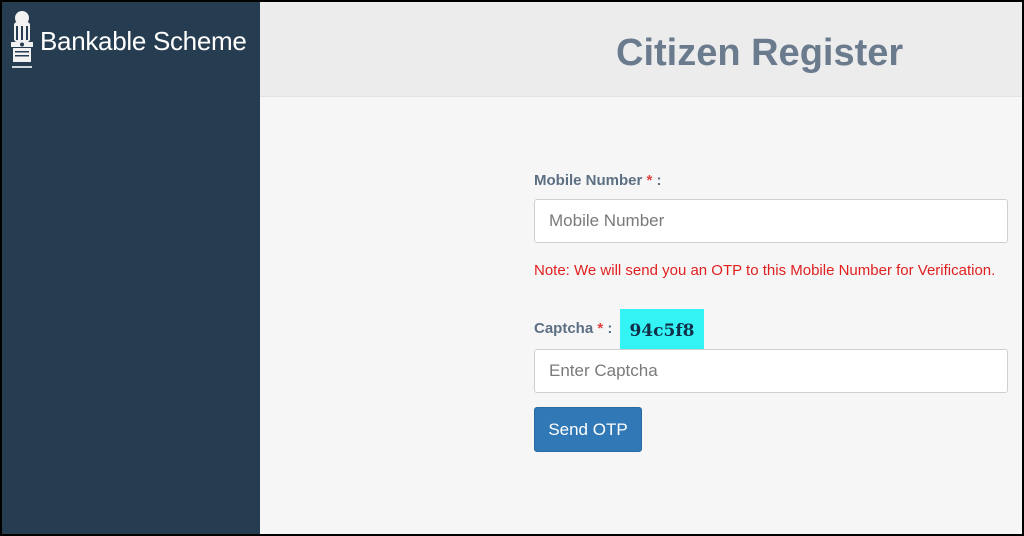 This screenshot has height=536, width=1024. I want to click on captcha-label: Captcha * :, so click(573, 328).